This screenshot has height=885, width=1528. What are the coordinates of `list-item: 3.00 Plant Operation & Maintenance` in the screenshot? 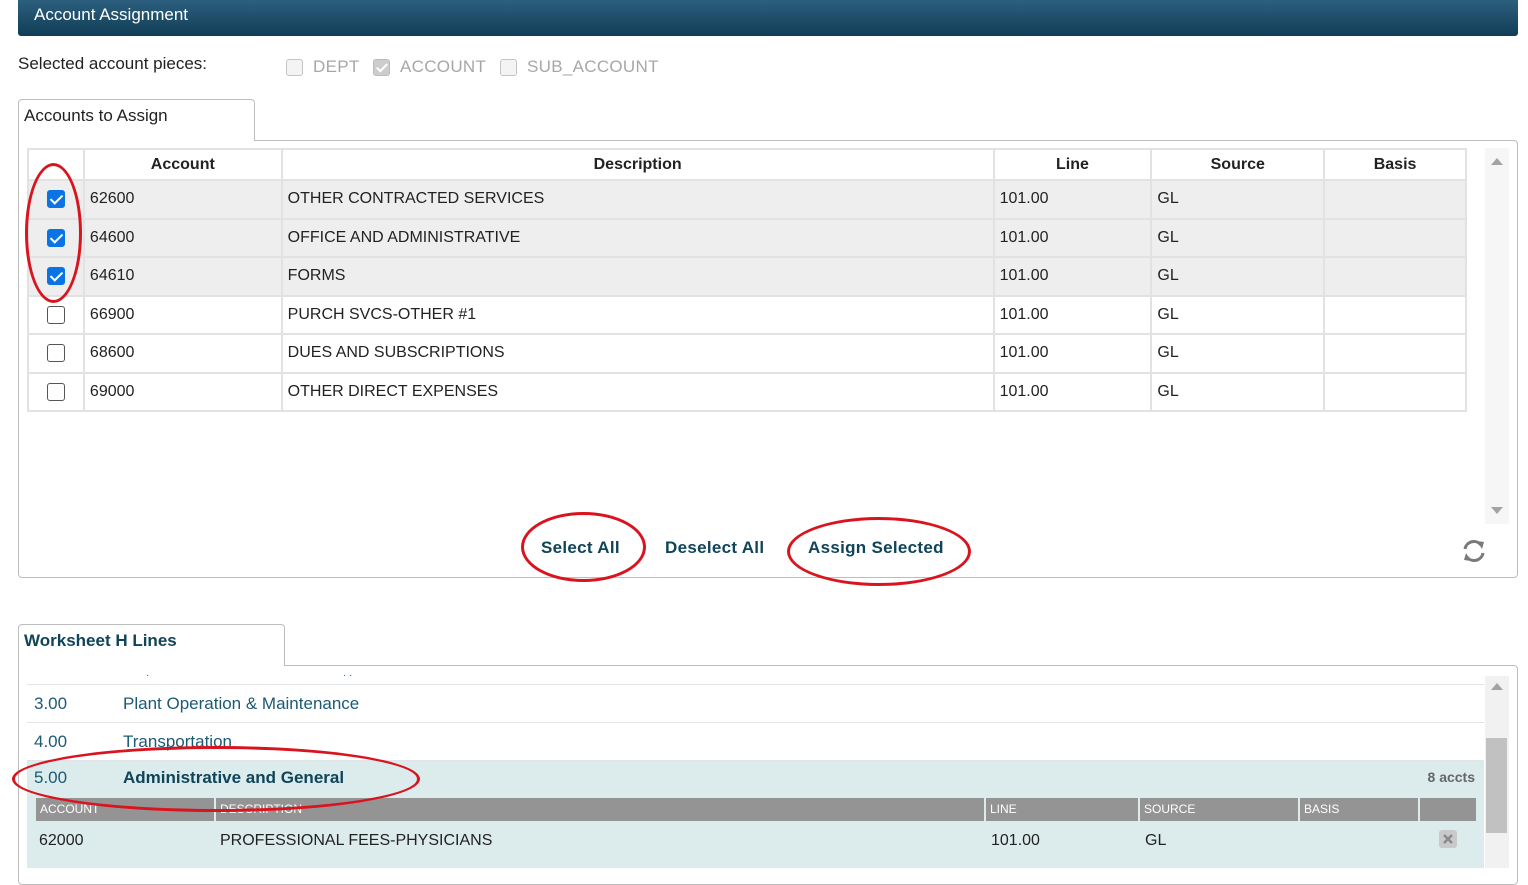 It's located at (755, 704).